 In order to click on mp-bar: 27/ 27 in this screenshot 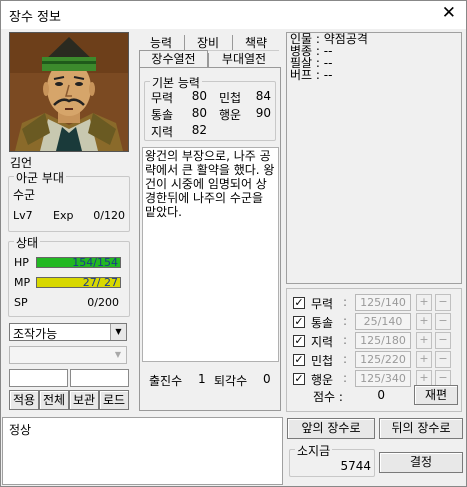, I will do `click(78, 282)`.